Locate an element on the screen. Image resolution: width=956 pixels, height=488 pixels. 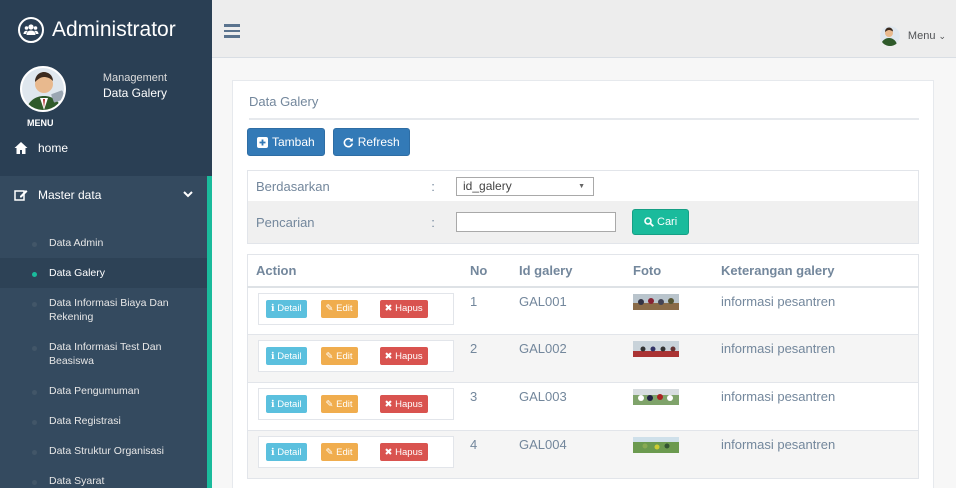
user-menu-label: Menu is located at coordinates (921, 36).